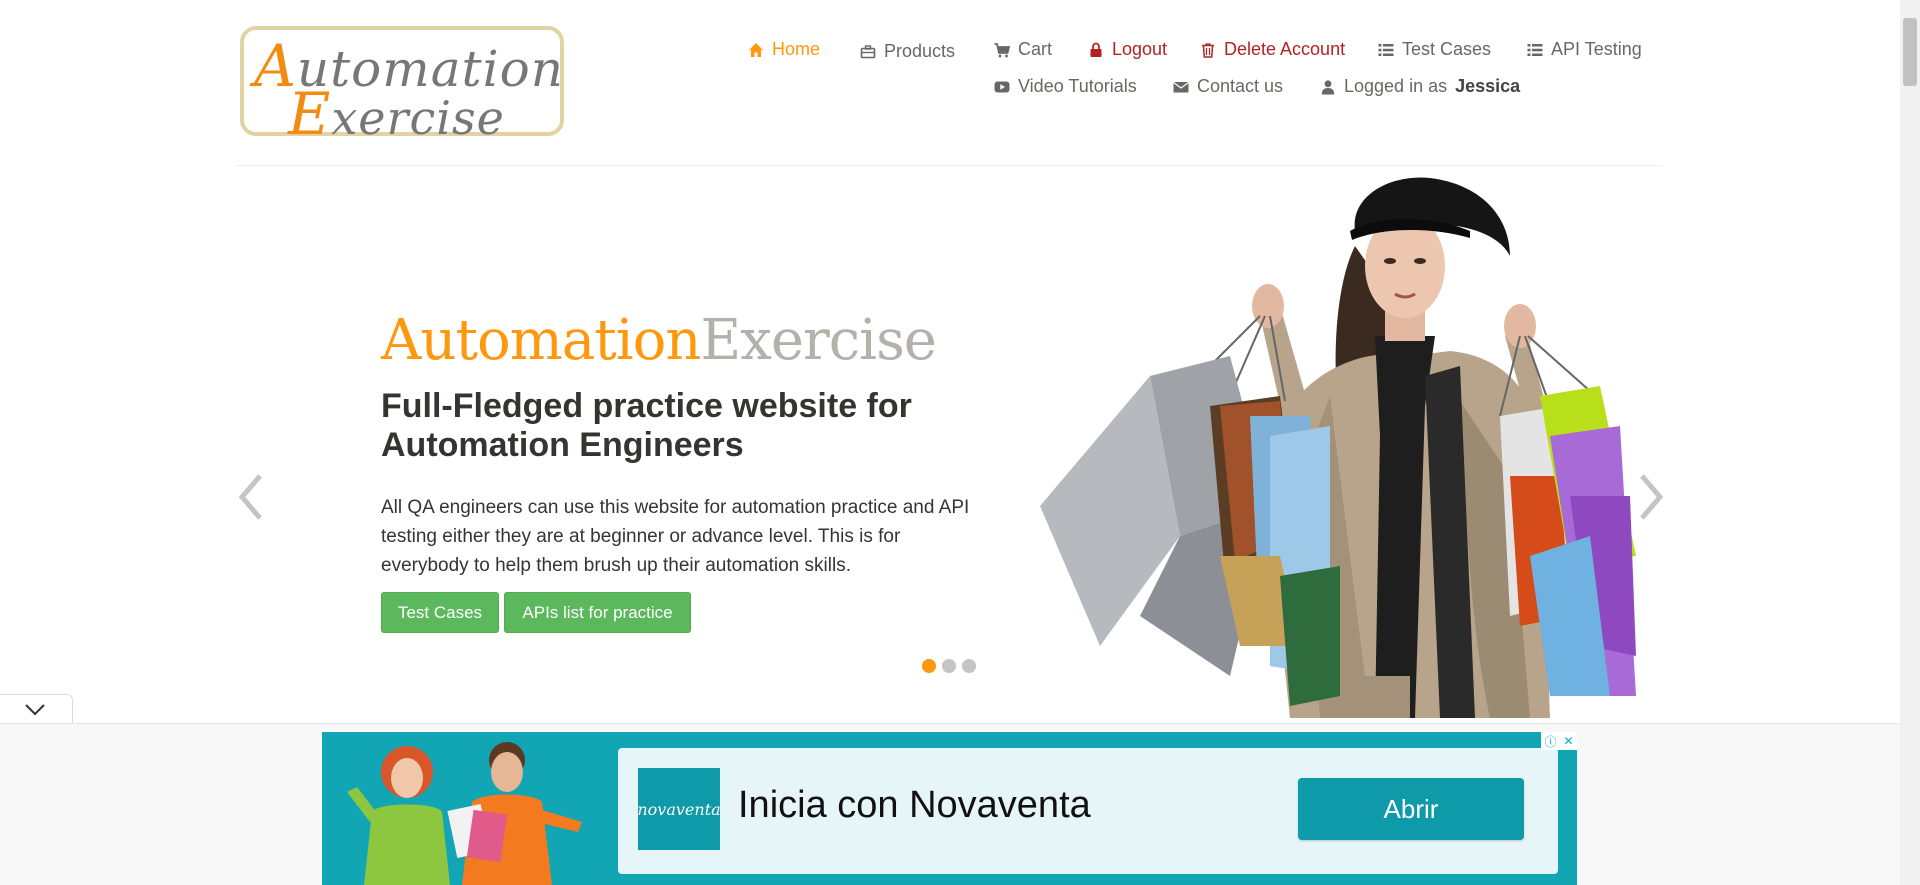  I want to click on nav-products-label: Products, so click(920, 51).